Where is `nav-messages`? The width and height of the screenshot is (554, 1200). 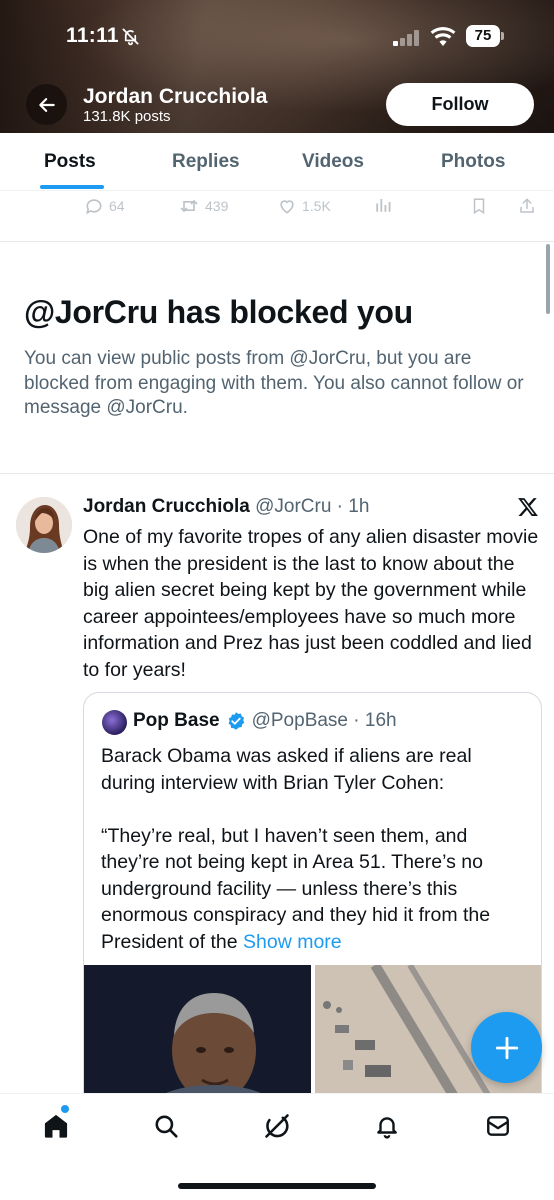 nav-messages is located at coordinates (498, 1126).